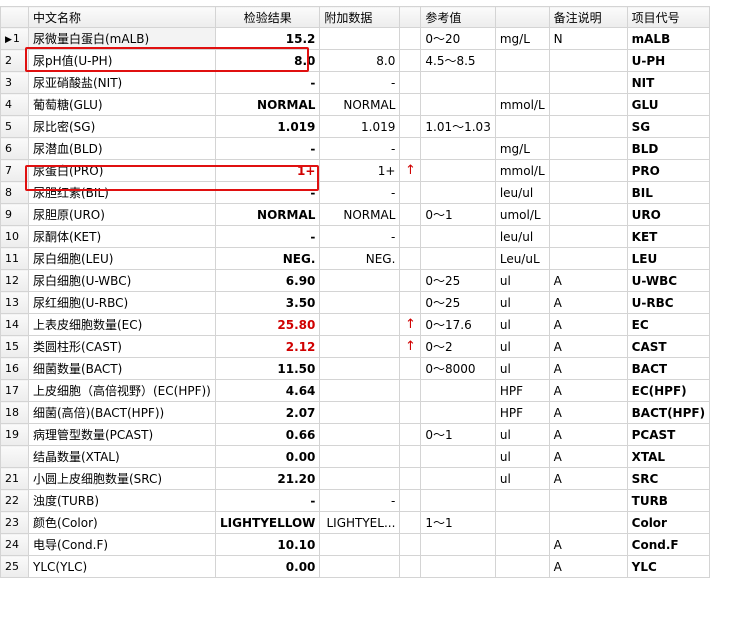  Describe the element at coordinates (267, 368) in the screenshot. I see `result-value-cell: 11.50` at that location.